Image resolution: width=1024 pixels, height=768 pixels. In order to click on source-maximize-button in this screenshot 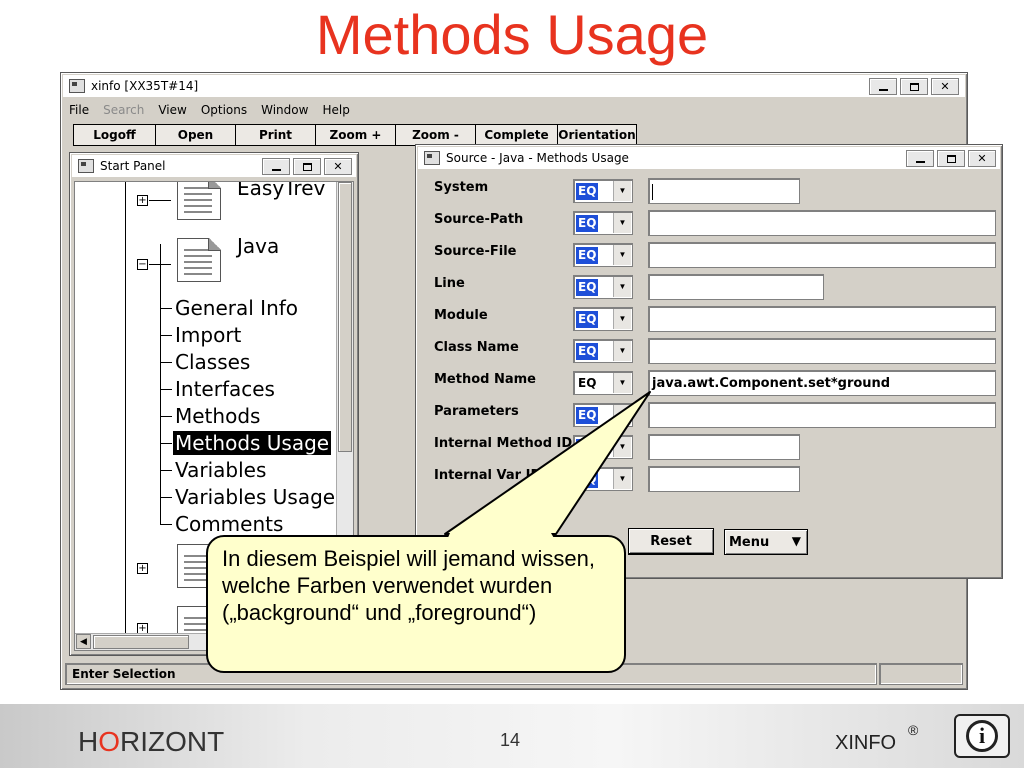, I will do `click(951, 158)`.